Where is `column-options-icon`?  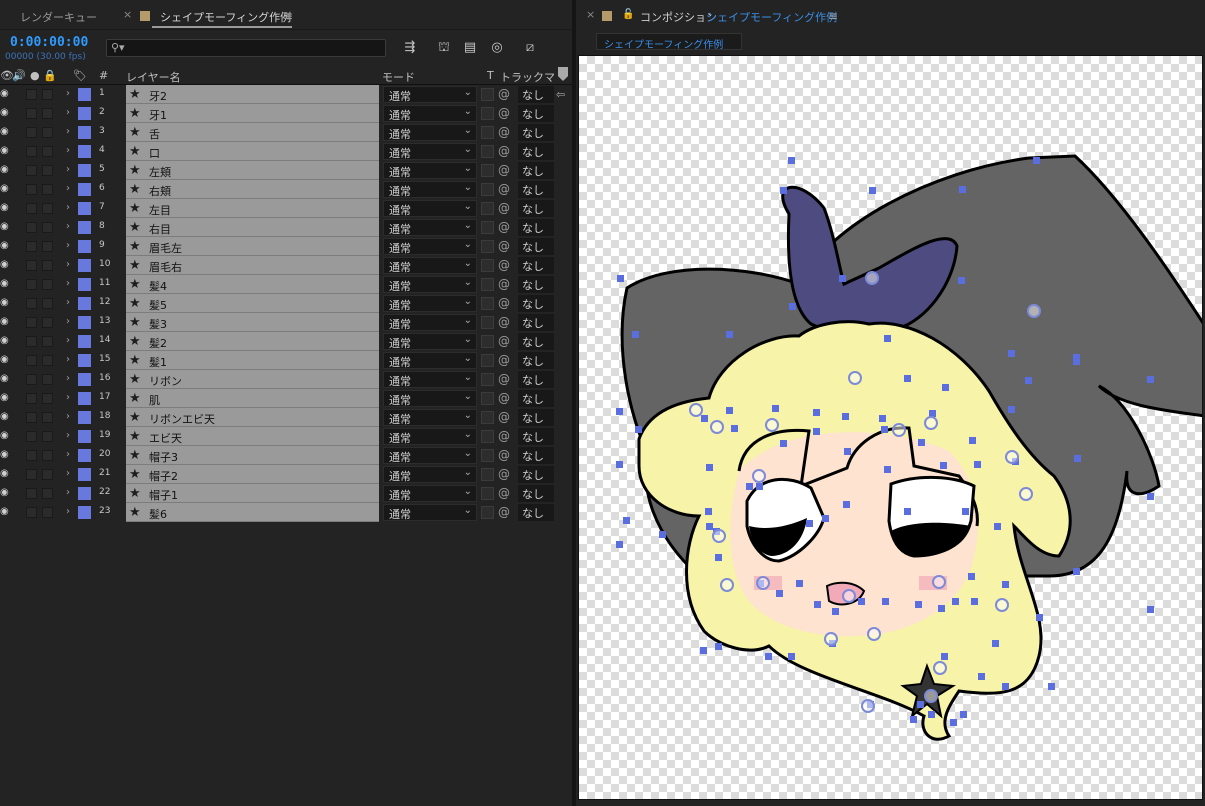 column-options-icon is located at coordinates (563, 74).